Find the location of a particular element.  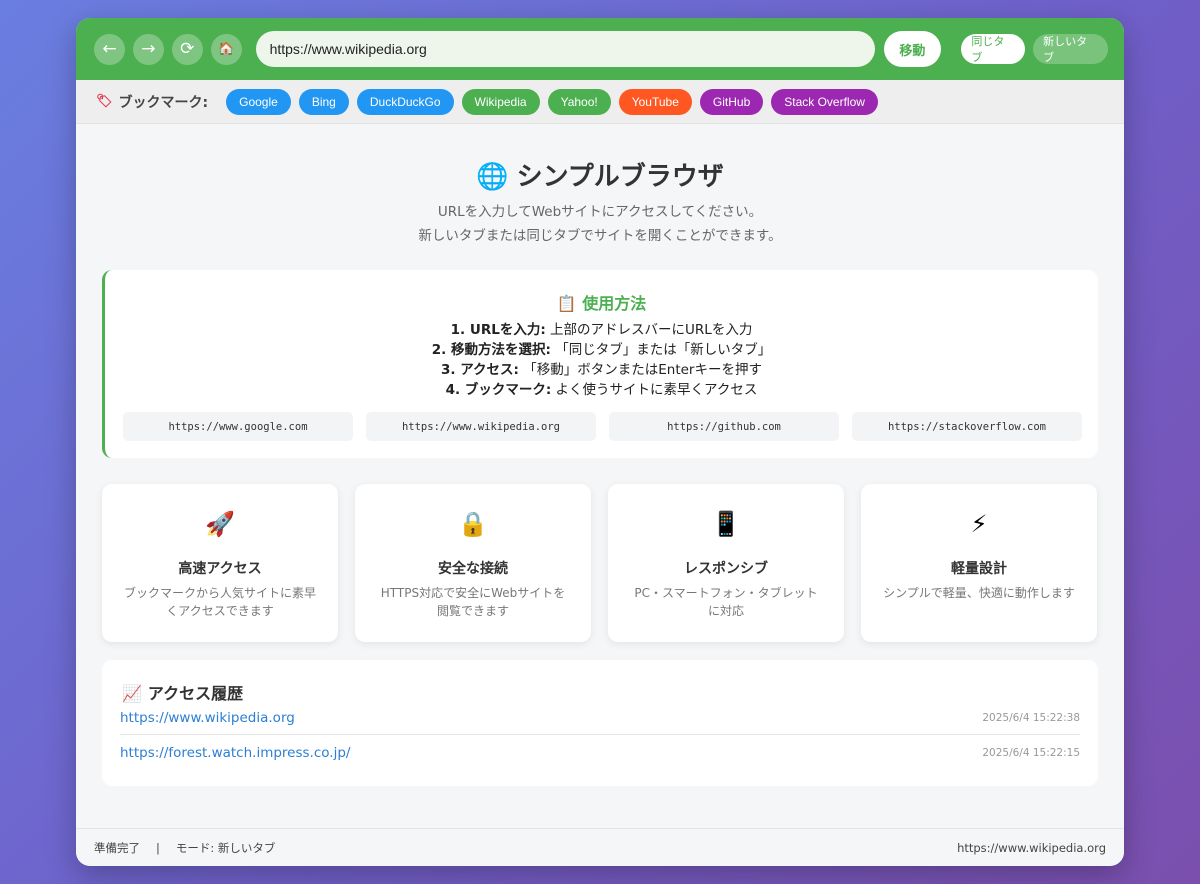

address-value: https://www.wikipedia.org is located at coordinates (348, 49).